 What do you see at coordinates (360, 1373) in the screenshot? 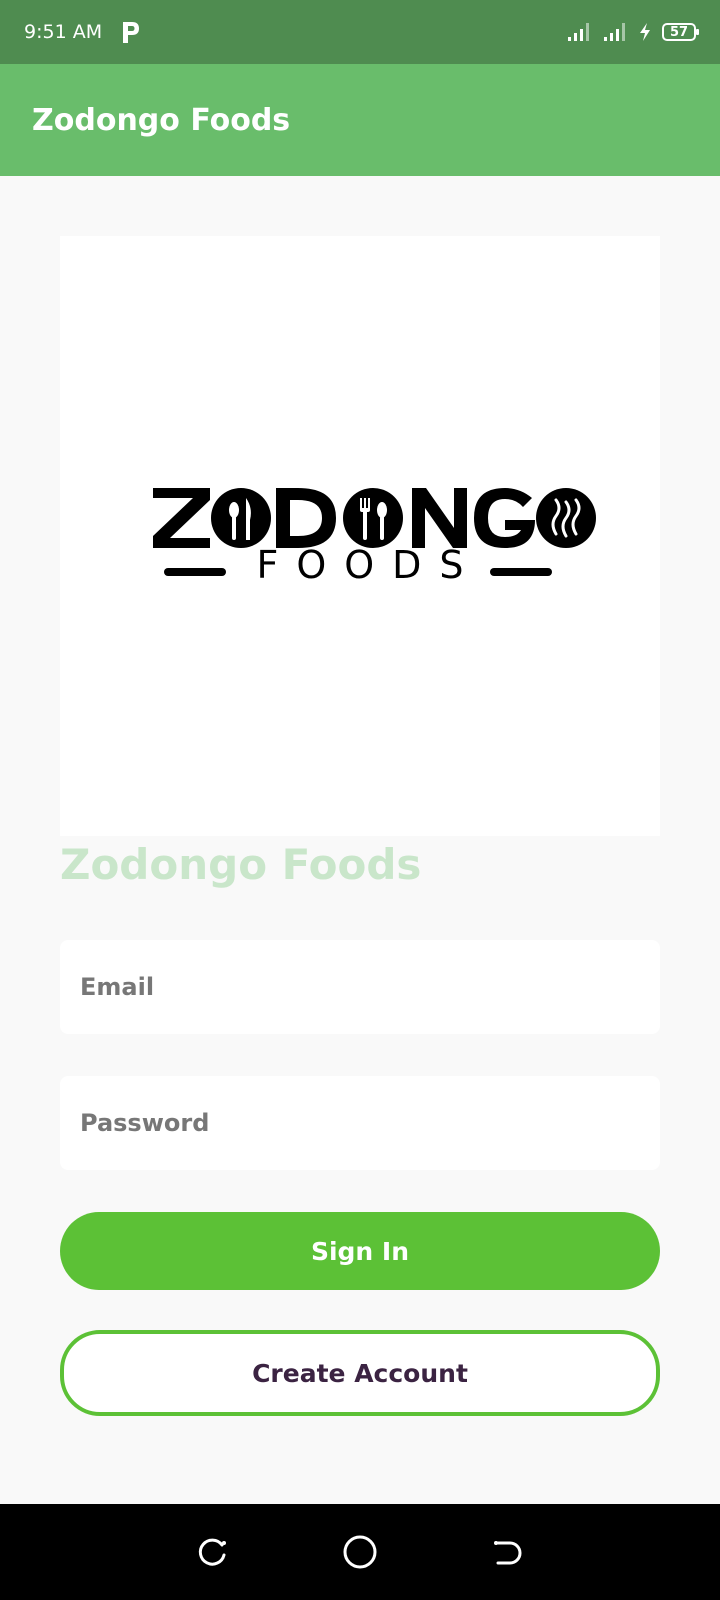
I see `create-account-button: Create Account` at bounding box center [360, 1373].